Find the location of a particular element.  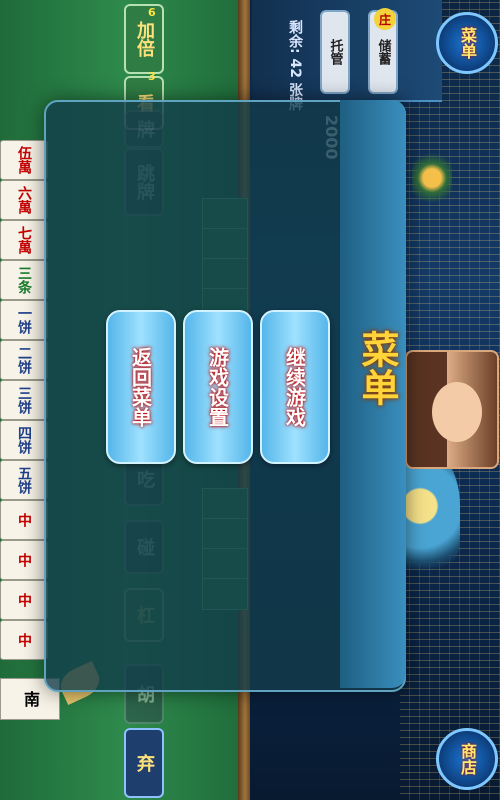

menu-title: 菜单 is located at coordinates (377, 368).